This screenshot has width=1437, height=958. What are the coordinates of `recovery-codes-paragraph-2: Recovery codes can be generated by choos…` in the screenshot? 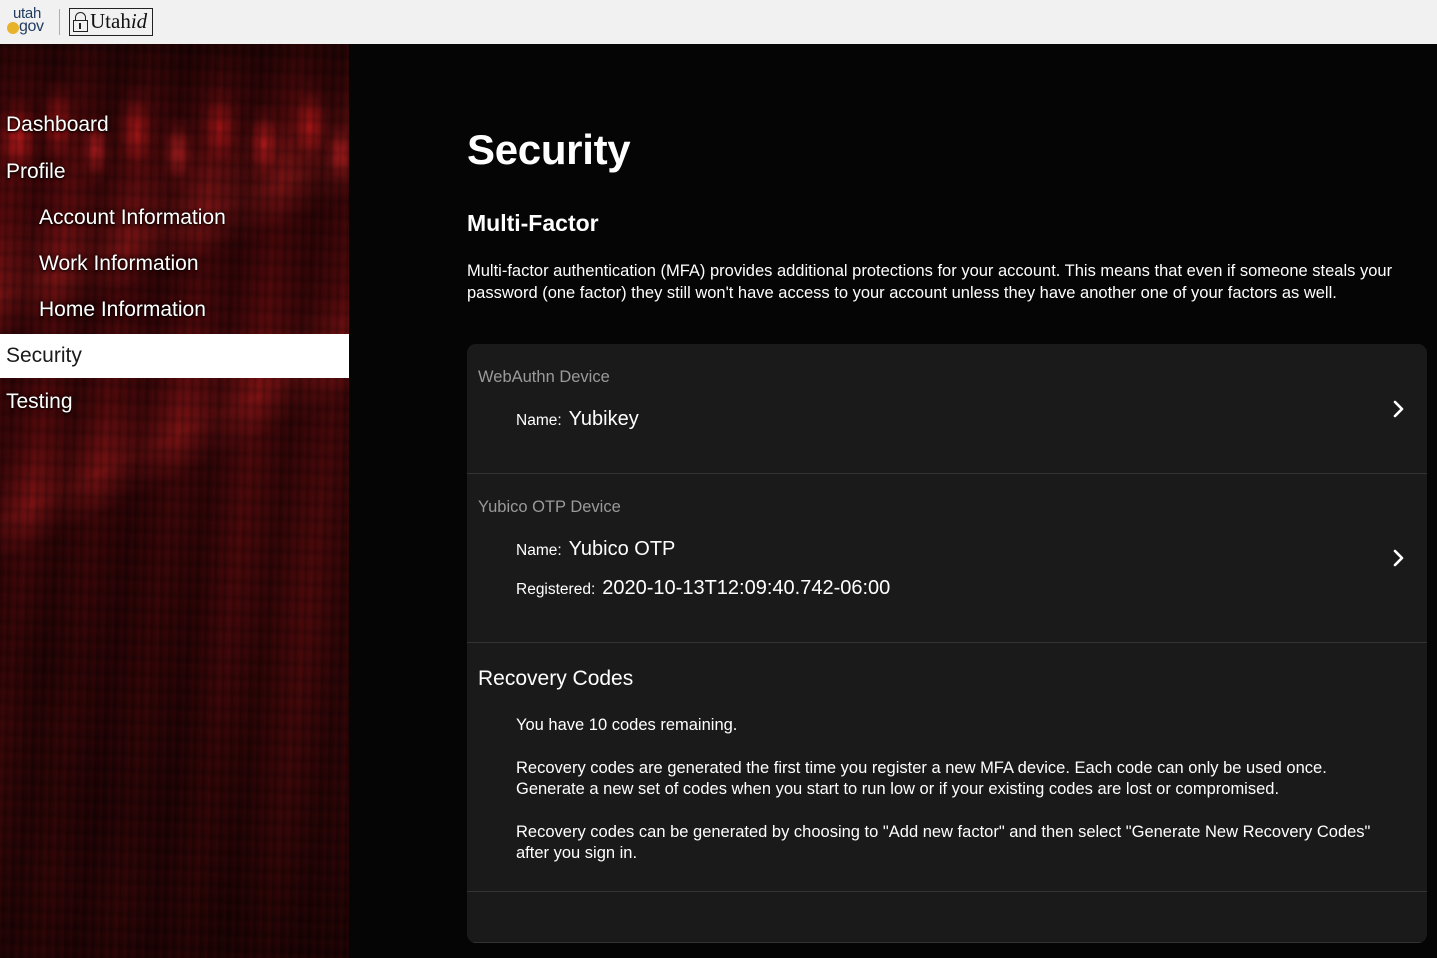 It's located at (943, 842).